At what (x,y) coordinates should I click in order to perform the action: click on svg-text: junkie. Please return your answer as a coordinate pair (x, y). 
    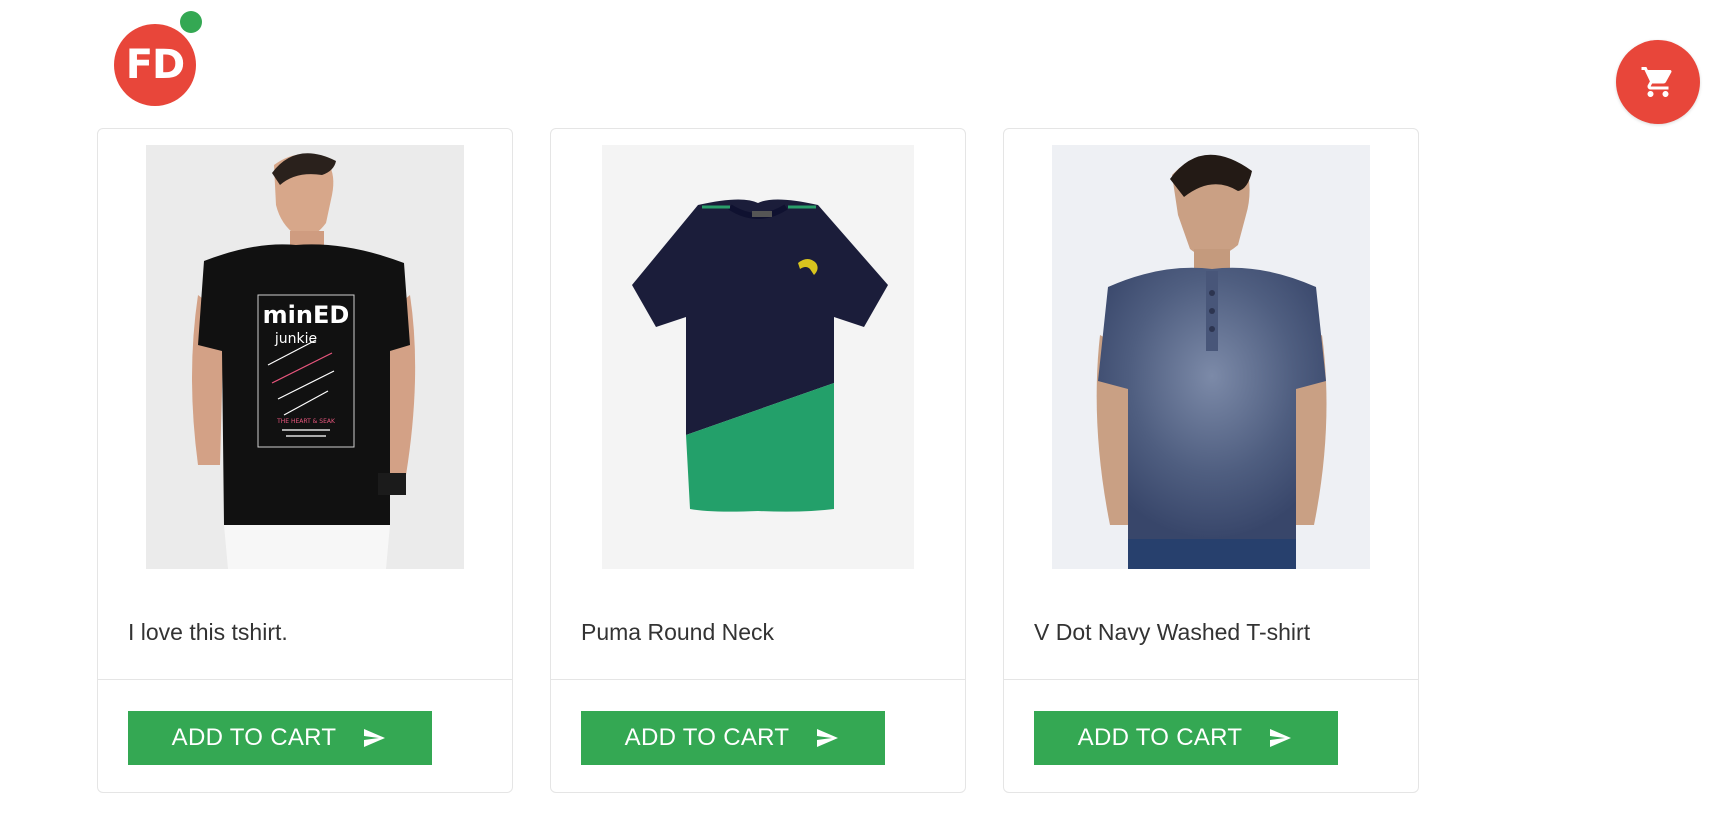
    Looking at the image, I should click on (295, 339).